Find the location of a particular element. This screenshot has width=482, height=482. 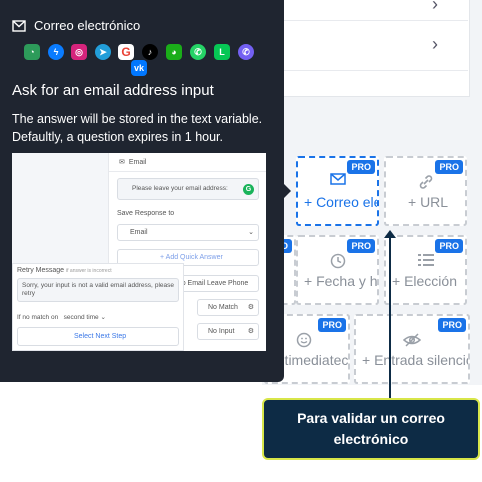

retry-label: Retry Message if answer is incorrect is located at coordinates (64, 270).